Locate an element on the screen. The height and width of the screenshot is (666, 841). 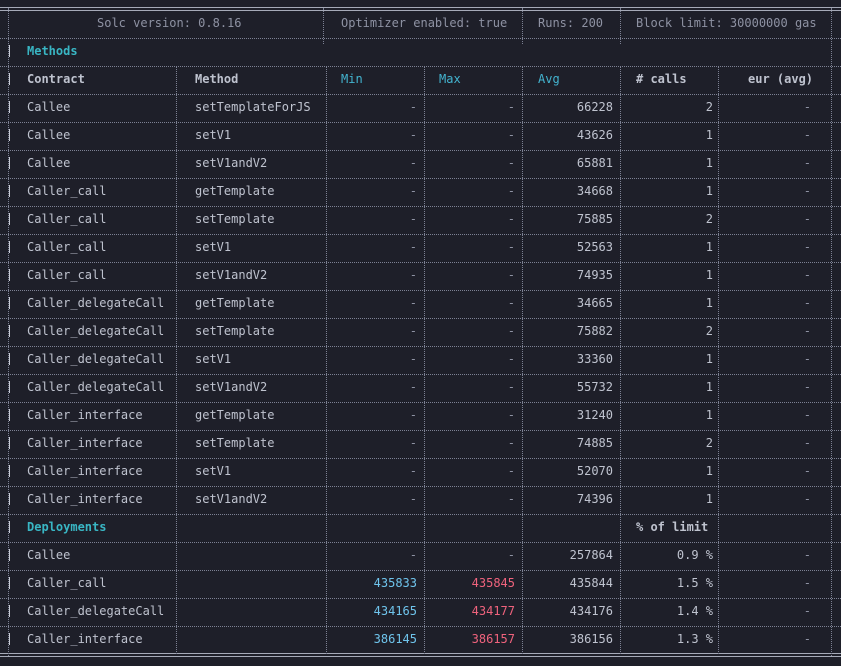
dep-limit-pct: 1.5 % is located at coordinates (694, 583).